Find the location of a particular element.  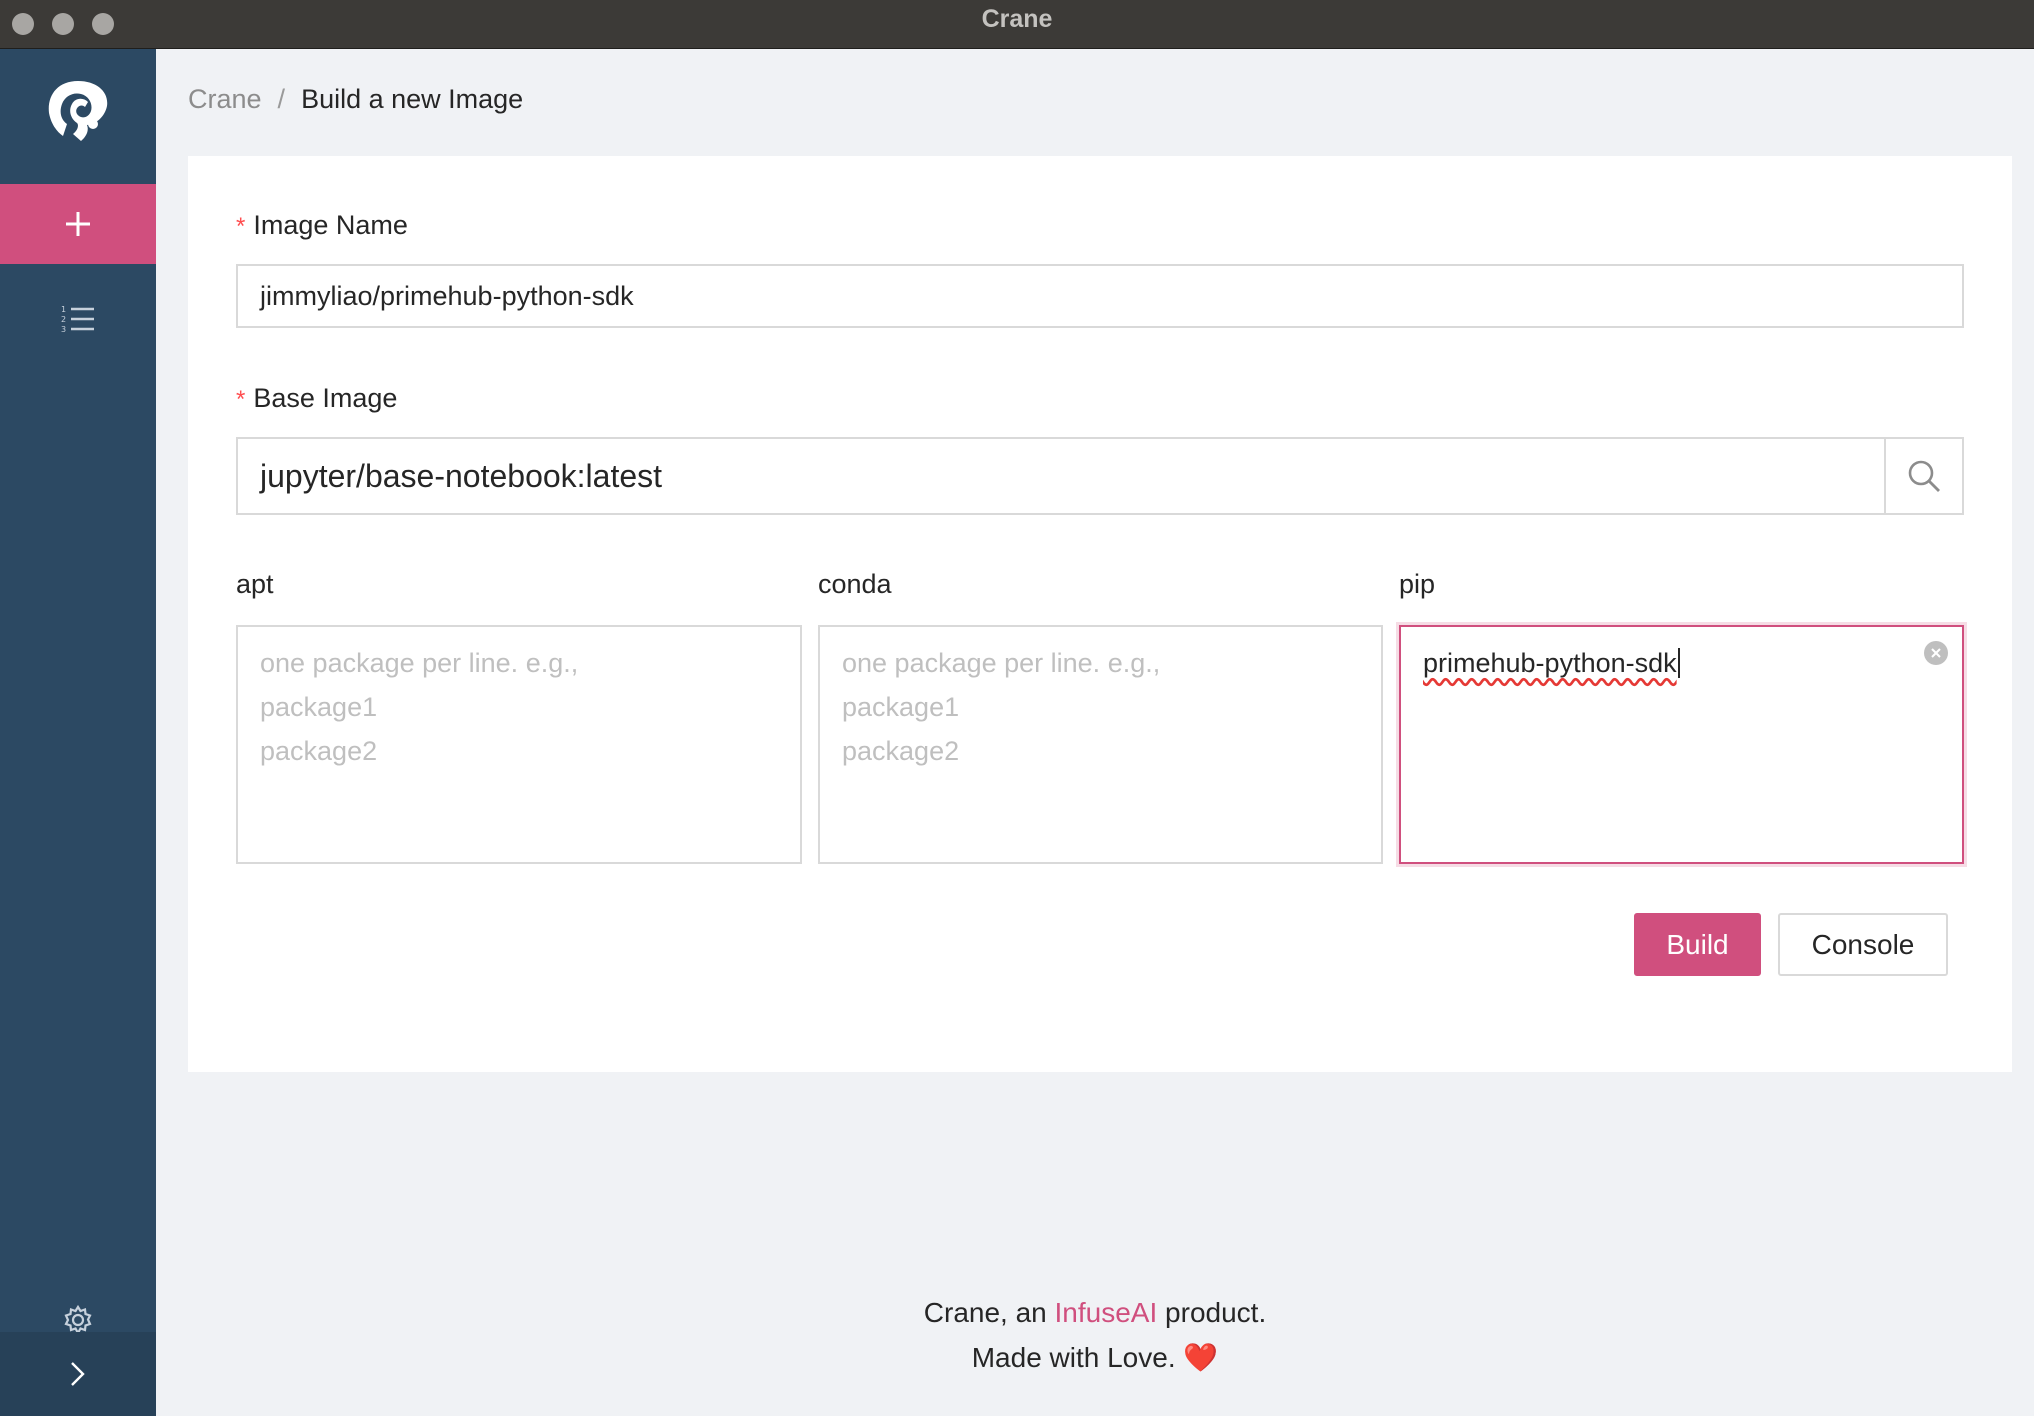

conda-label: conda is located at coordinates (855, 584).